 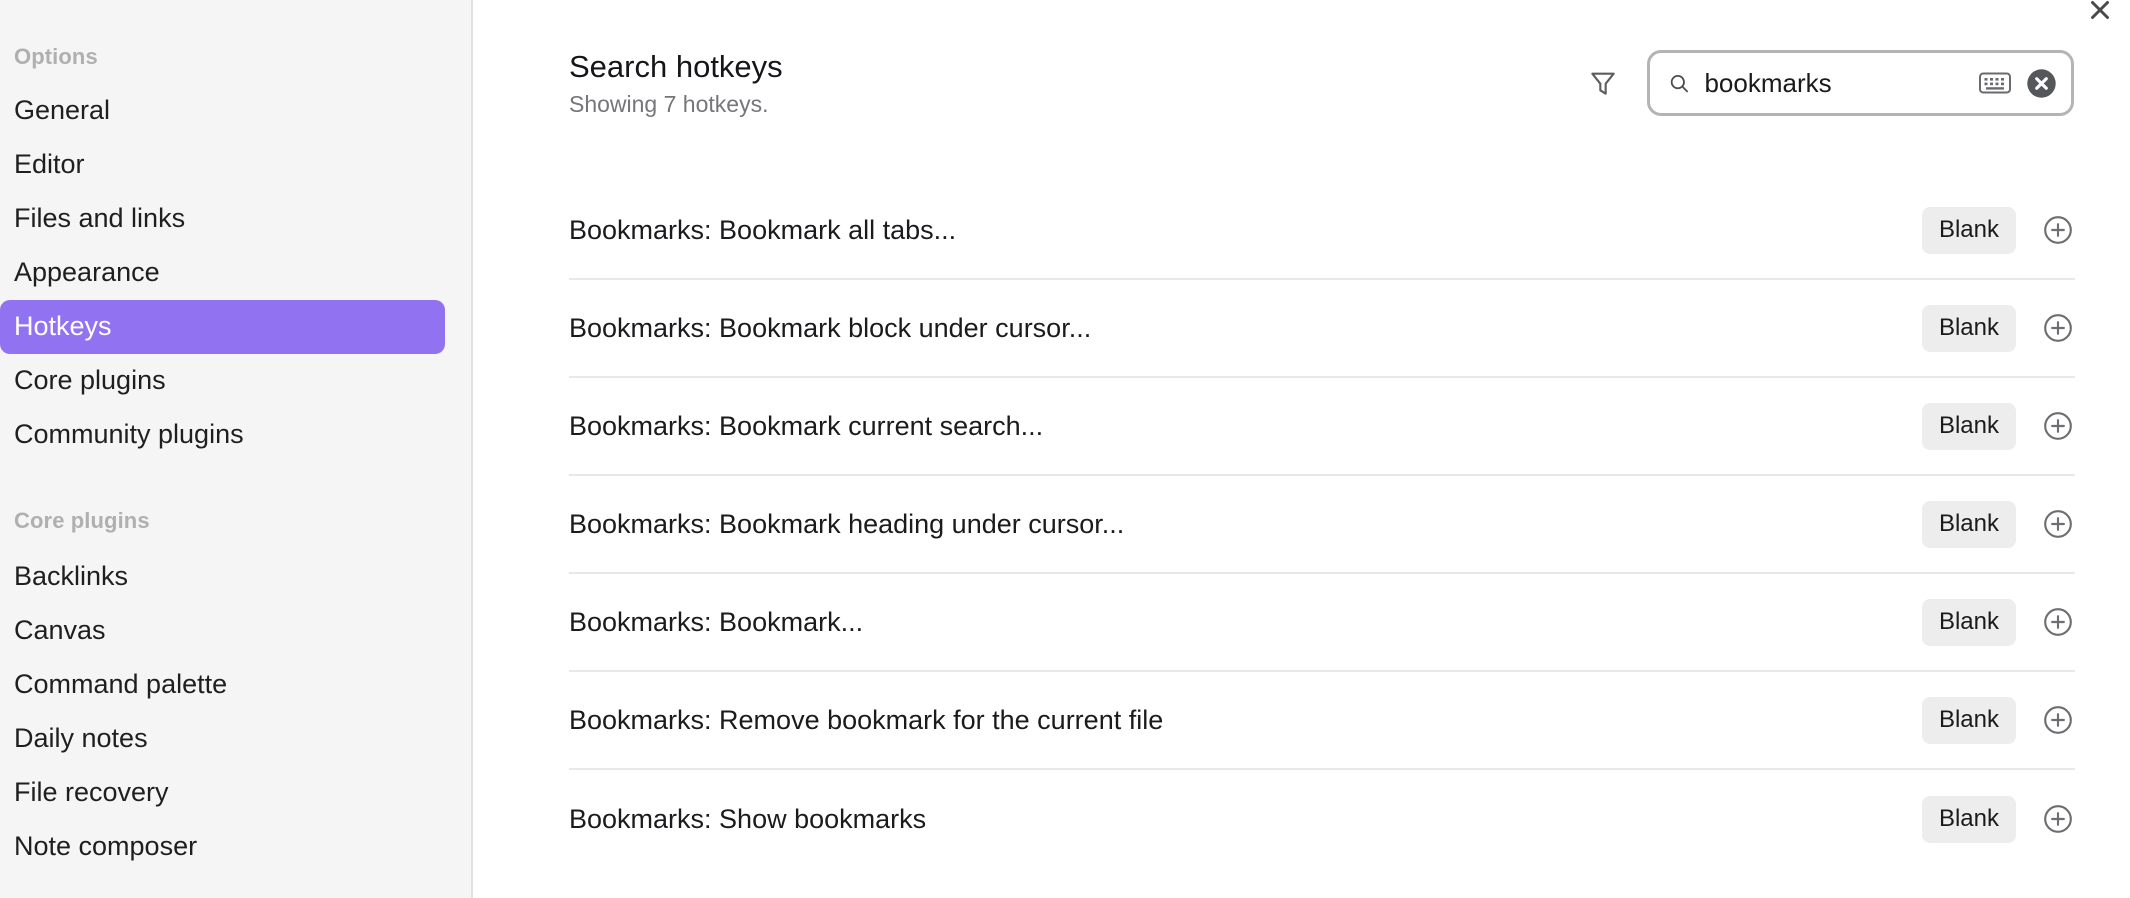 I want to click on page-title: Search hotkeys, so click(x=676, y=66).